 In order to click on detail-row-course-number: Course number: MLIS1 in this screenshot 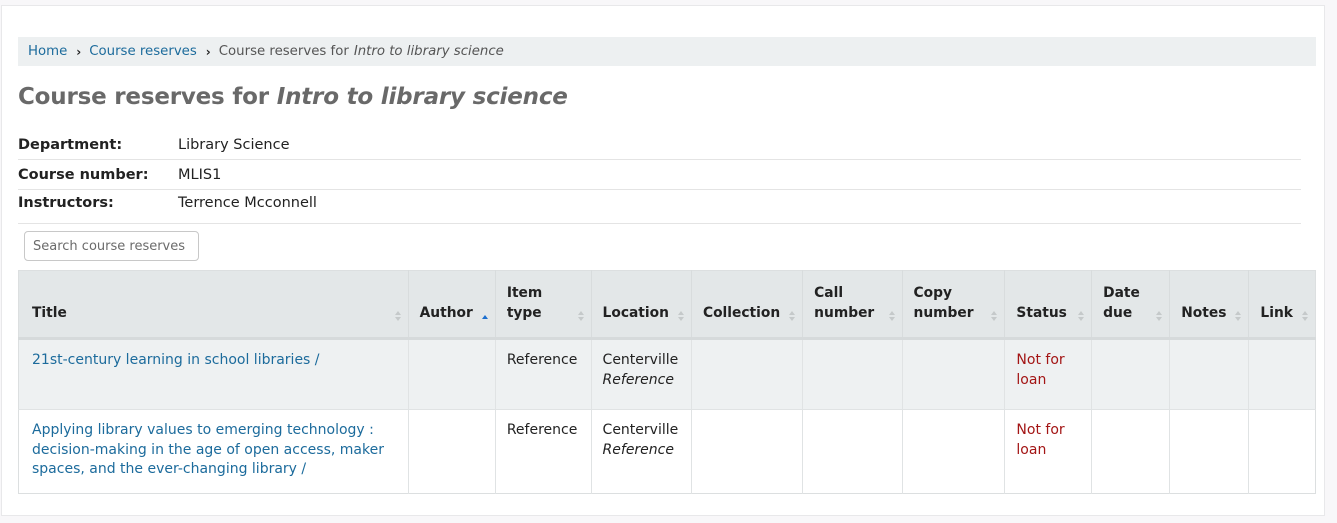, I will do `click(659, 175)`.